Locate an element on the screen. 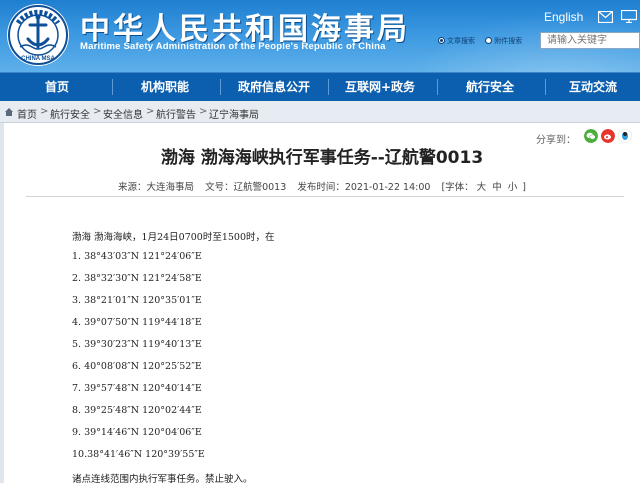  breadcrumb-liaoning: 辽宁海事局 is located at coordinates (234, 113).